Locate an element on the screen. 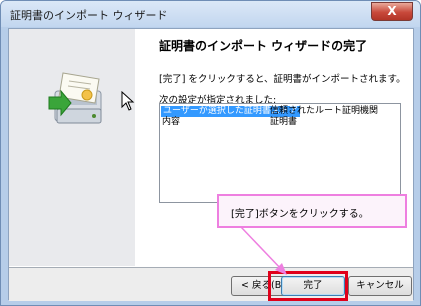 Image resolution: width=421 pixels, height=306 pixels. cancel-button: キャンセル is located at coordinates (380, 286).